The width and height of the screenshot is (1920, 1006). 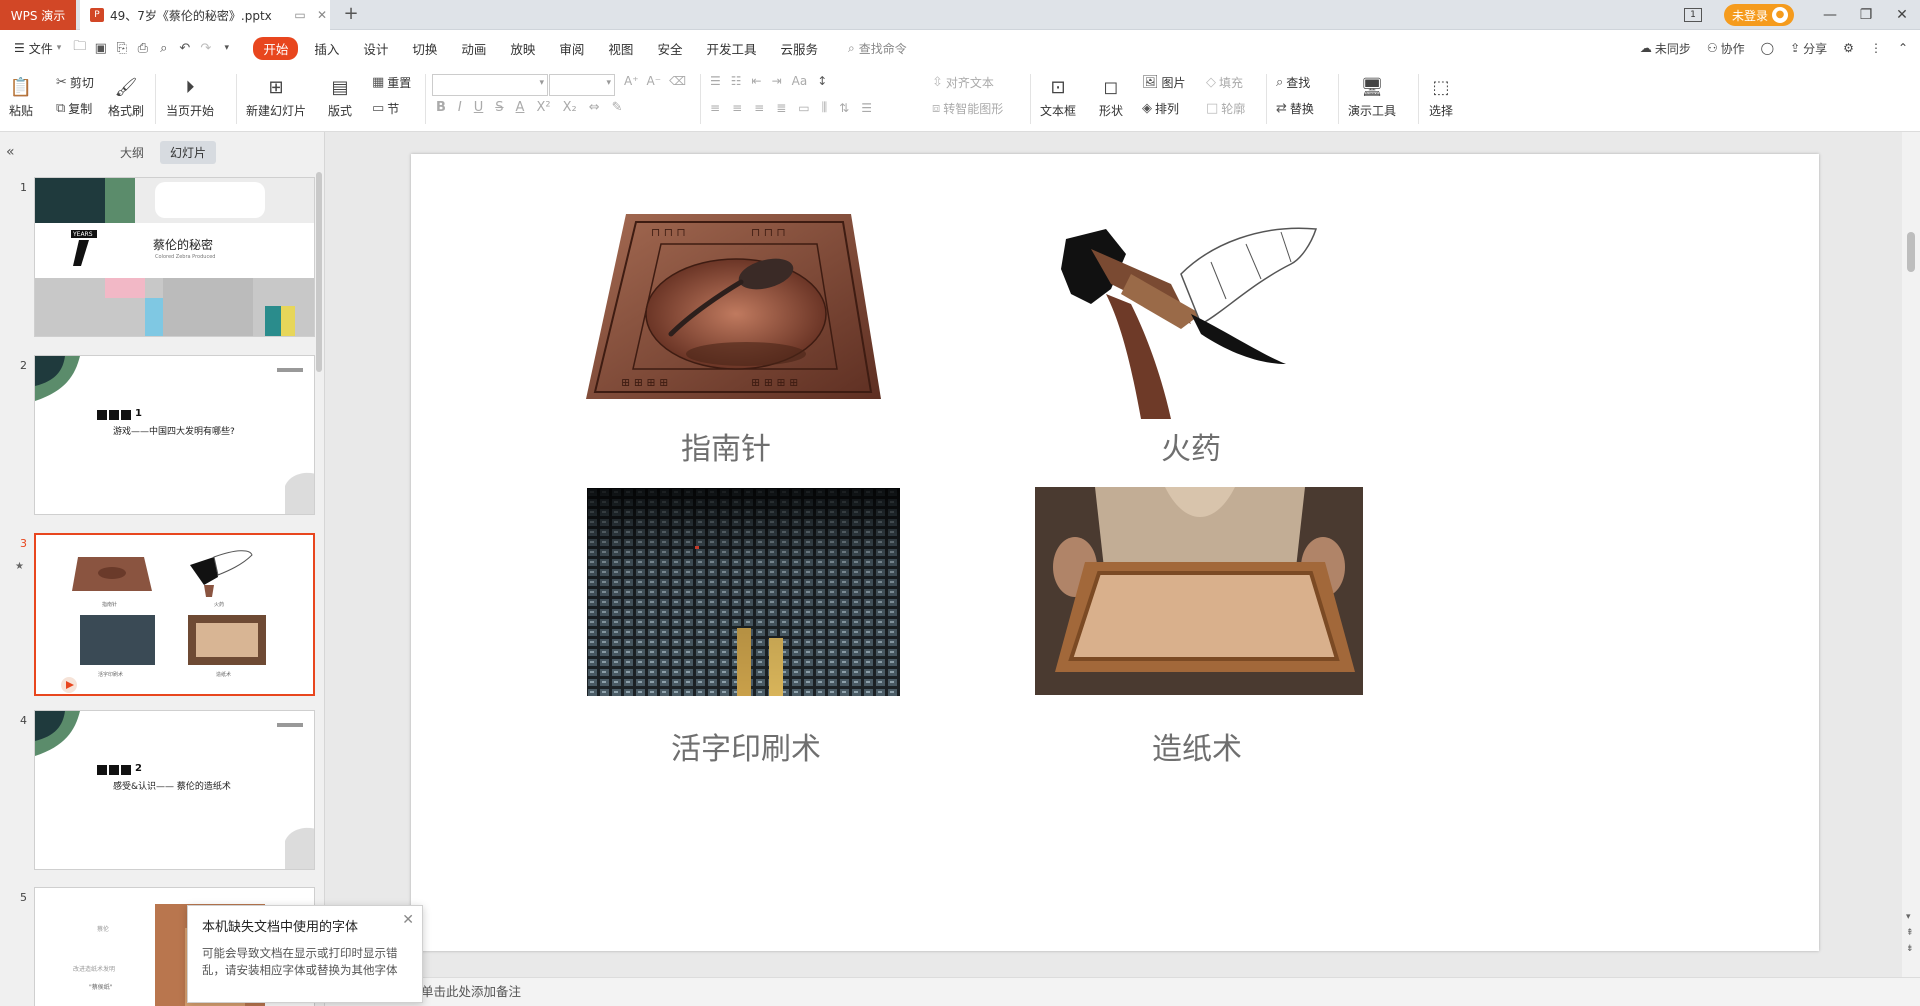 What do you see at coordinates (1191, 446) in the screenshot?
I see `caption-gunpowder: 火药` at bounding box center [1191, 446].